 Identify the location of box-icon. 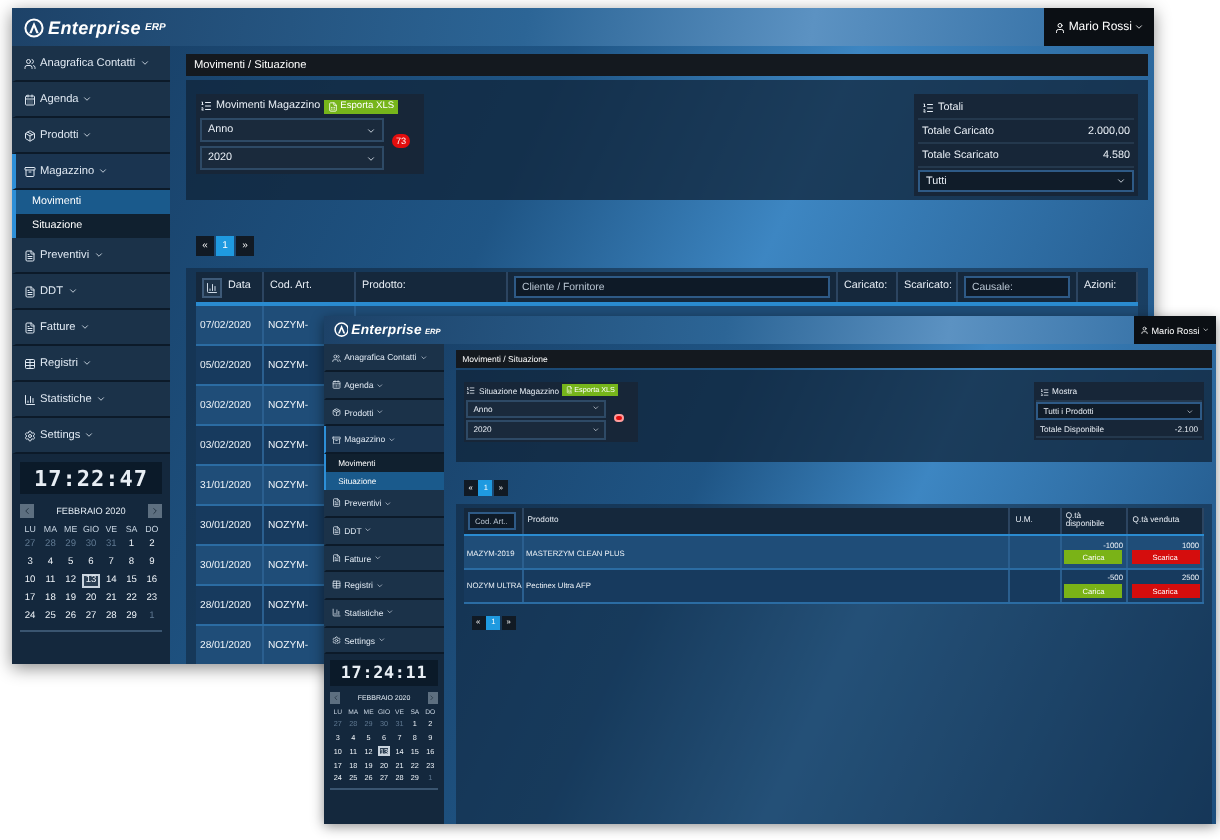
(30, 135).